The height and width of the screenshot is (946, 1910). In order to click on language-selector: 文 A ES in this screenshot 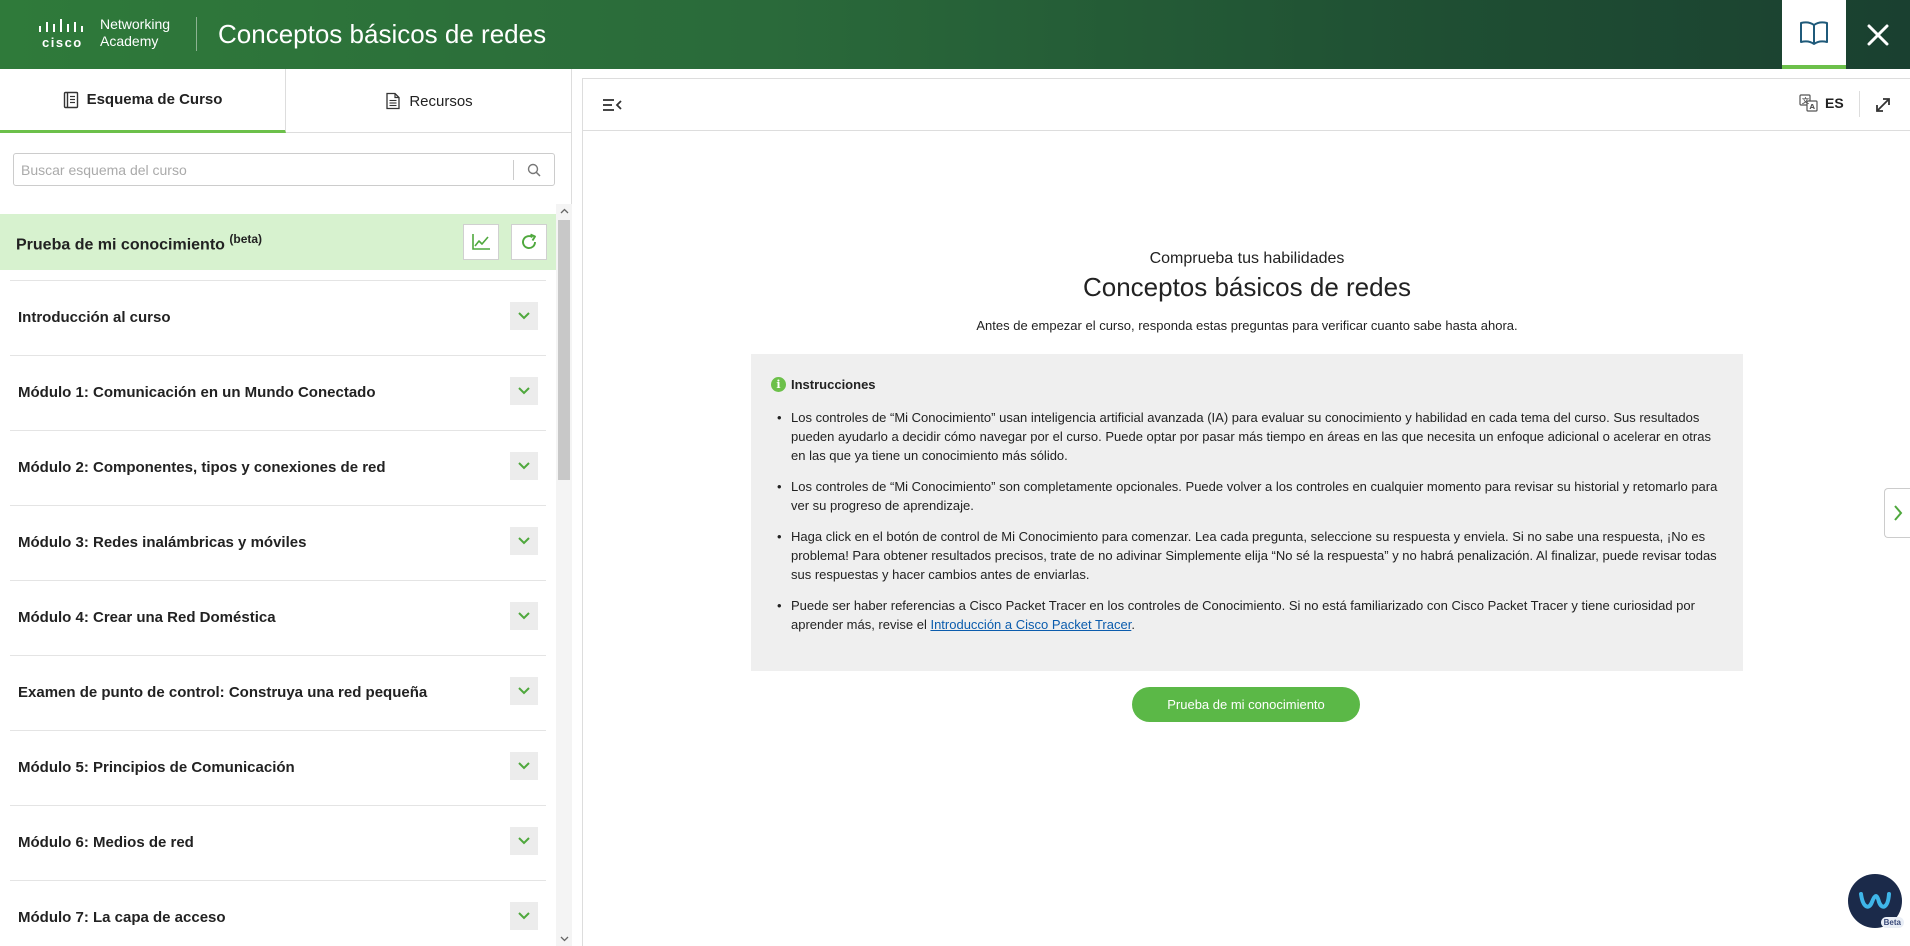, I will do `click(1821, 103)`.